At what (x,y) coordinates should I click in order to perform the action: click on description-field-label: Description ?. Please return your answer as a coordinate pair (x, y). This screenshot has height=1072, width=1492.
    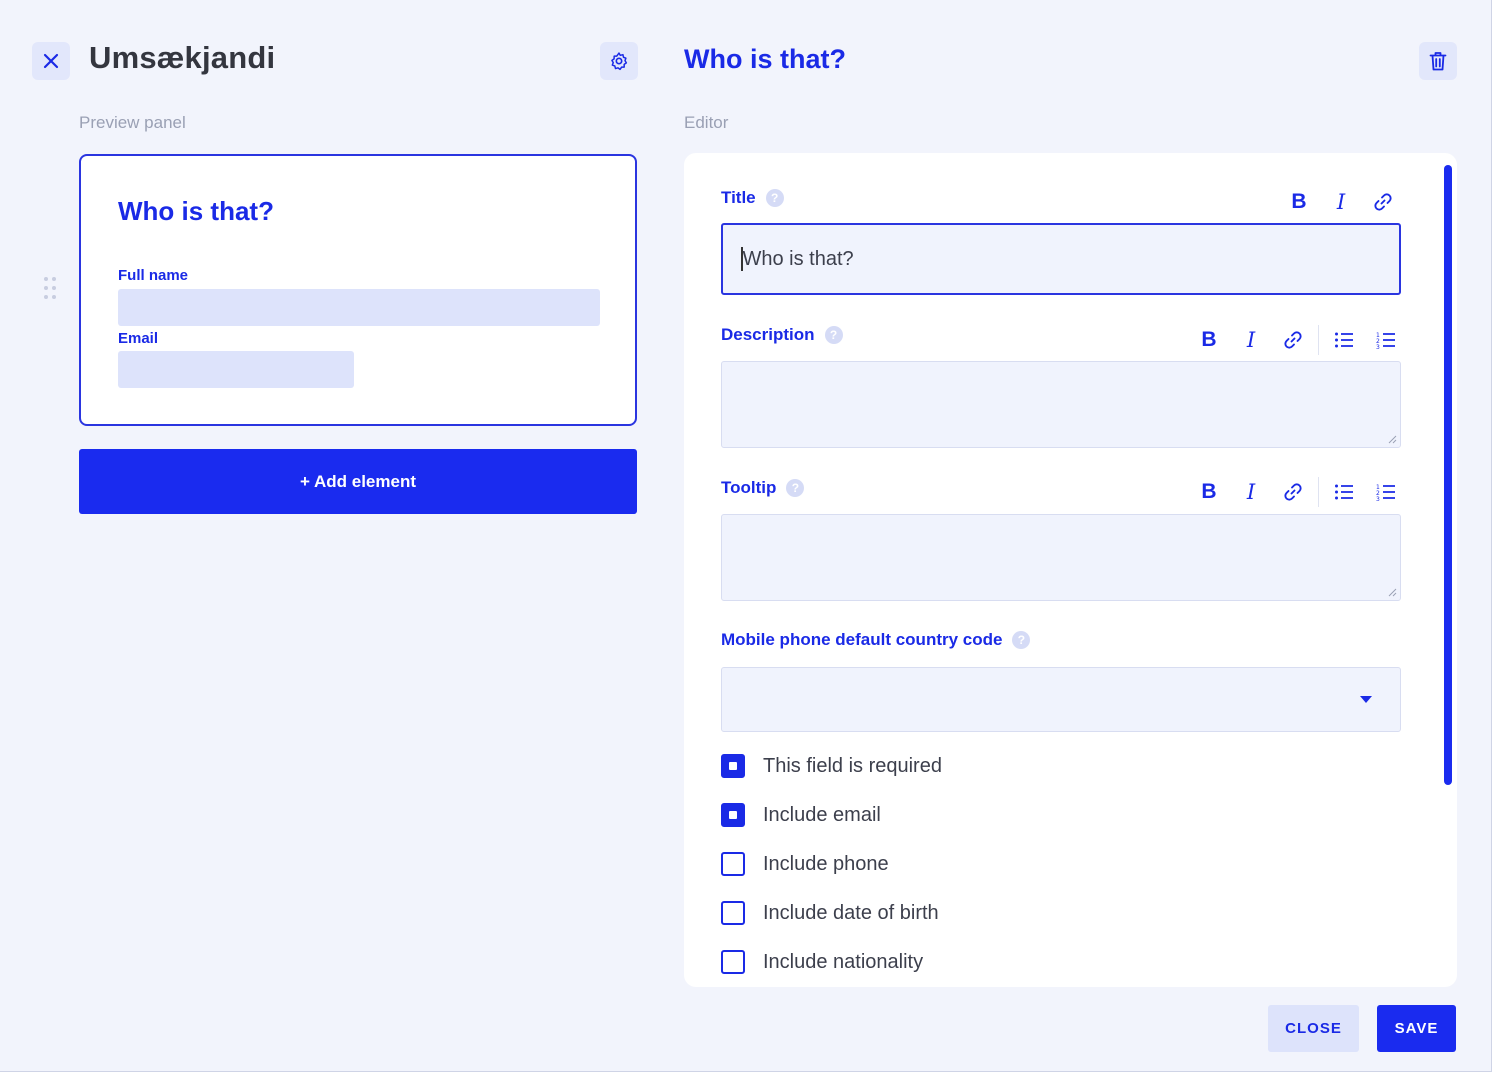
    Looking at the image, I should click on (782, 335).